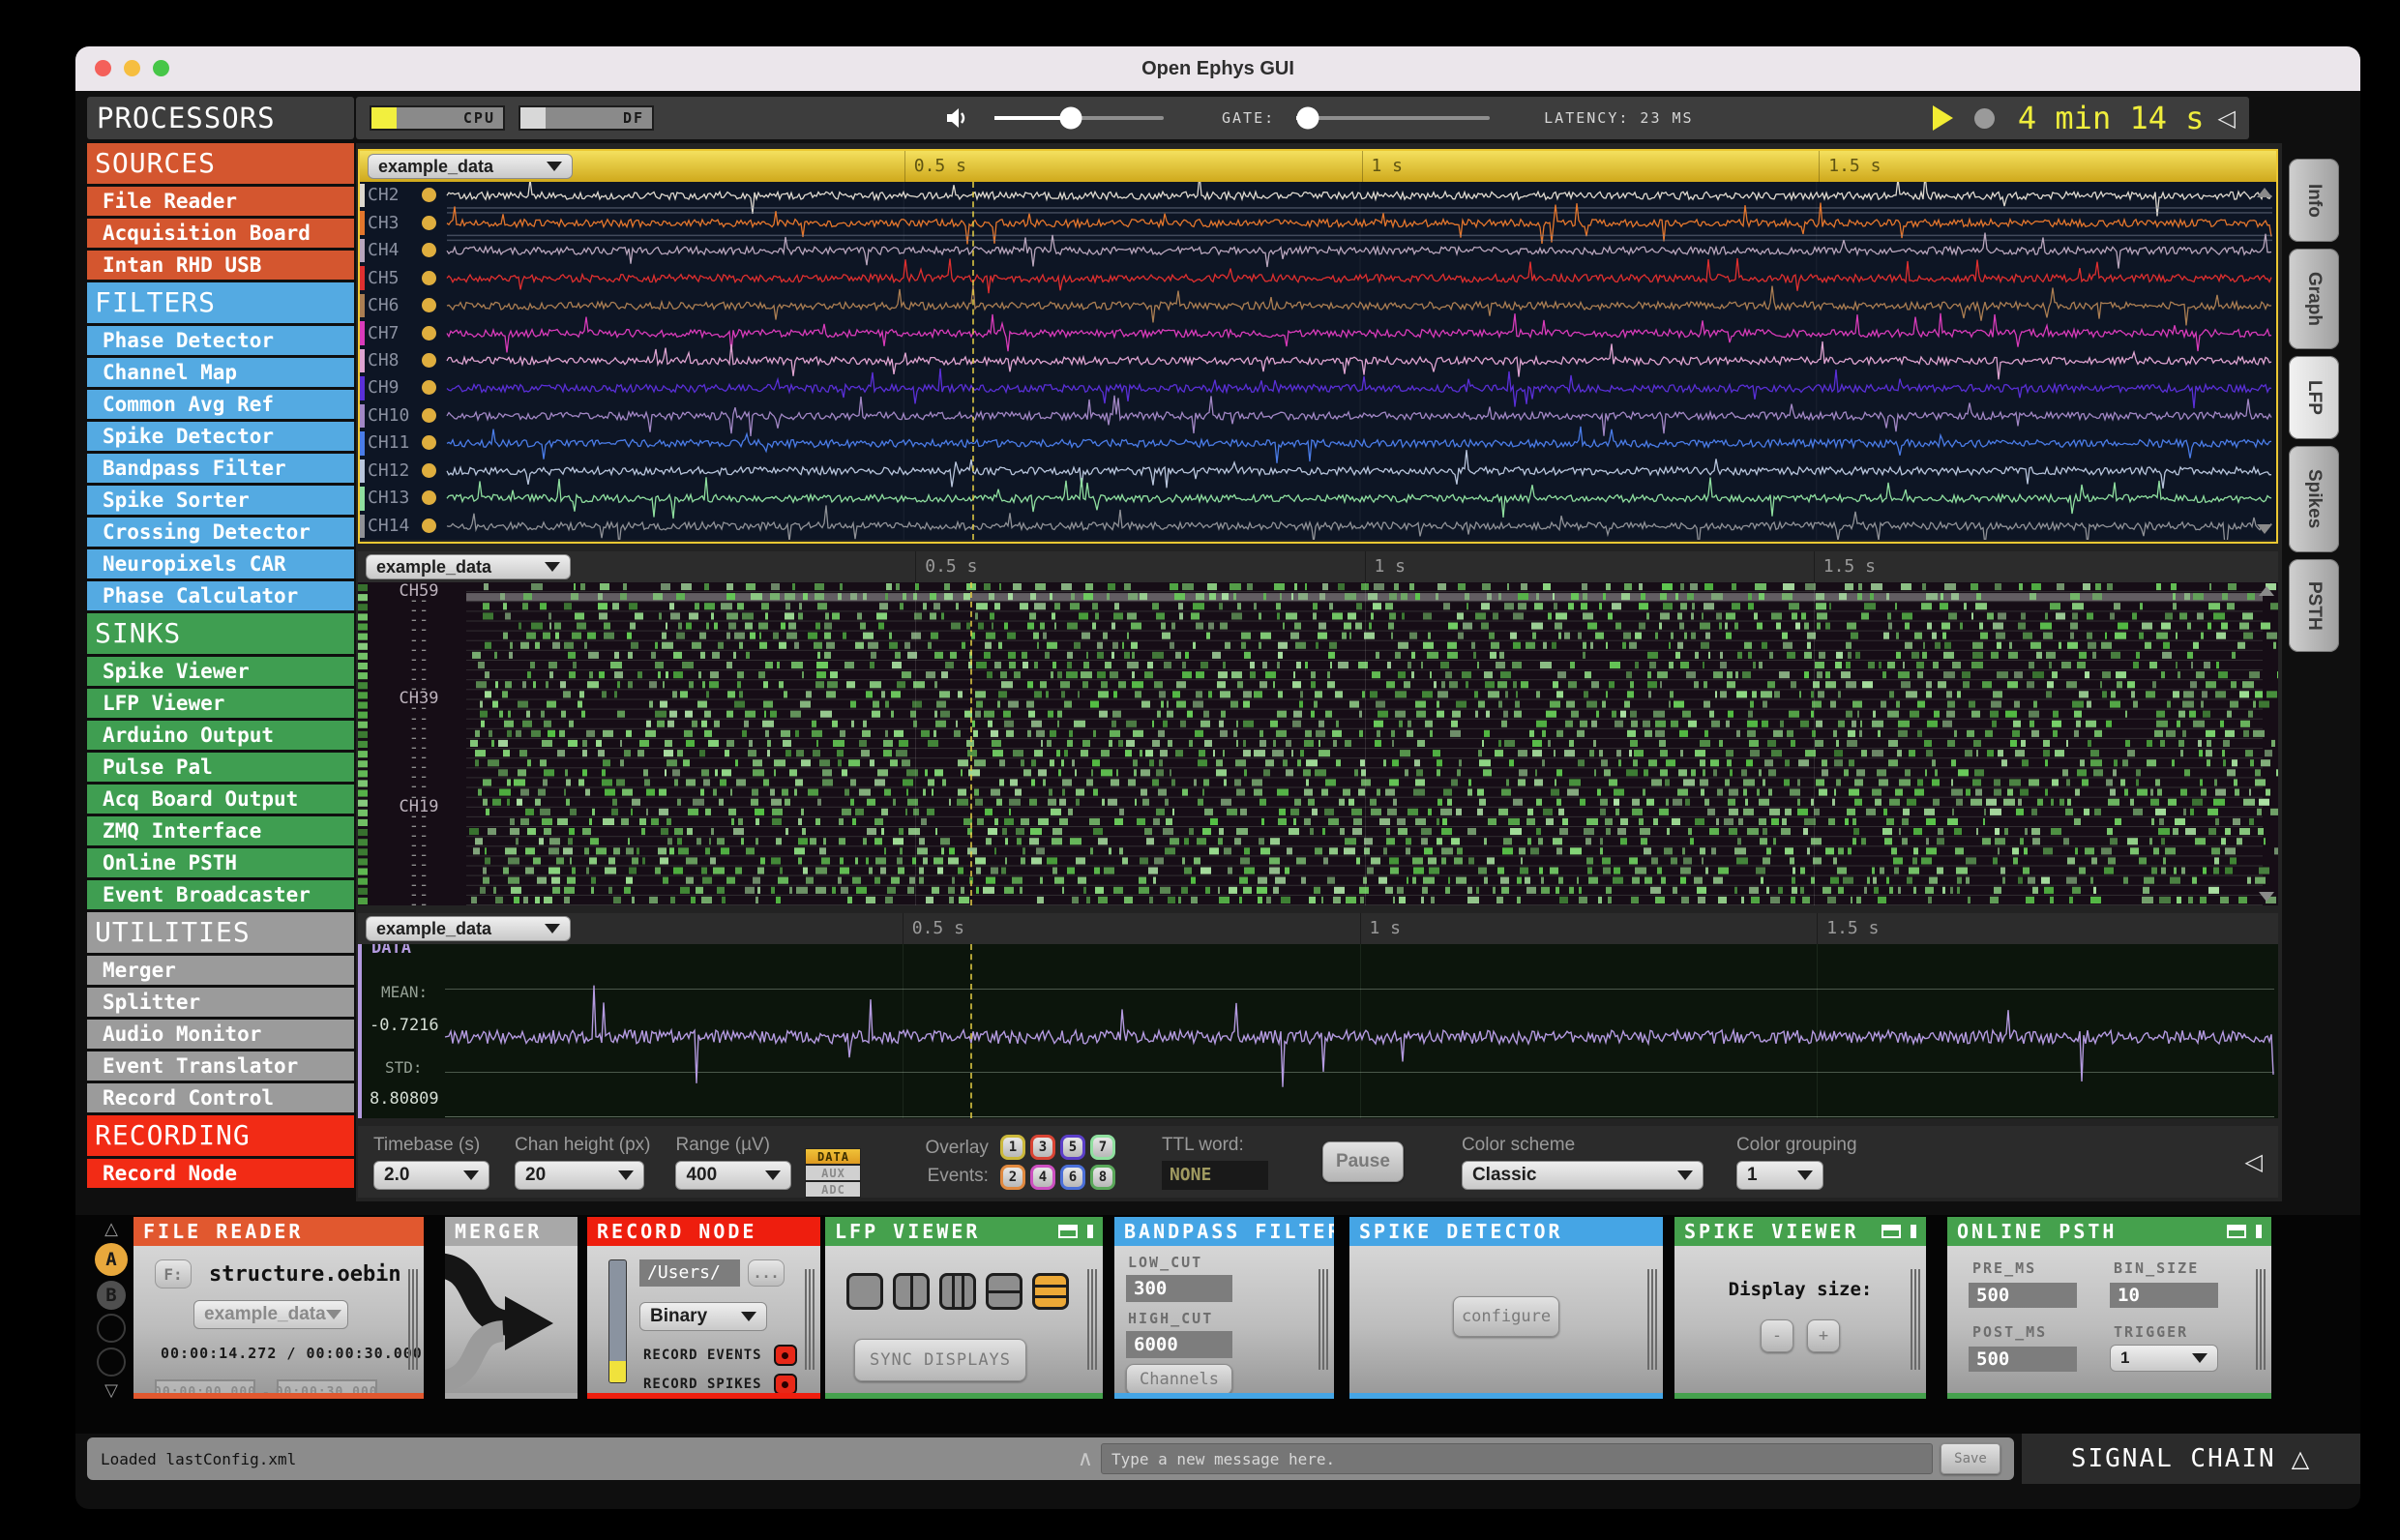 Image resolution: width=2400 pixels, height=1540 pixels. I want to click on viewer-tab-spikes: Spikes, so click(2314, 499).